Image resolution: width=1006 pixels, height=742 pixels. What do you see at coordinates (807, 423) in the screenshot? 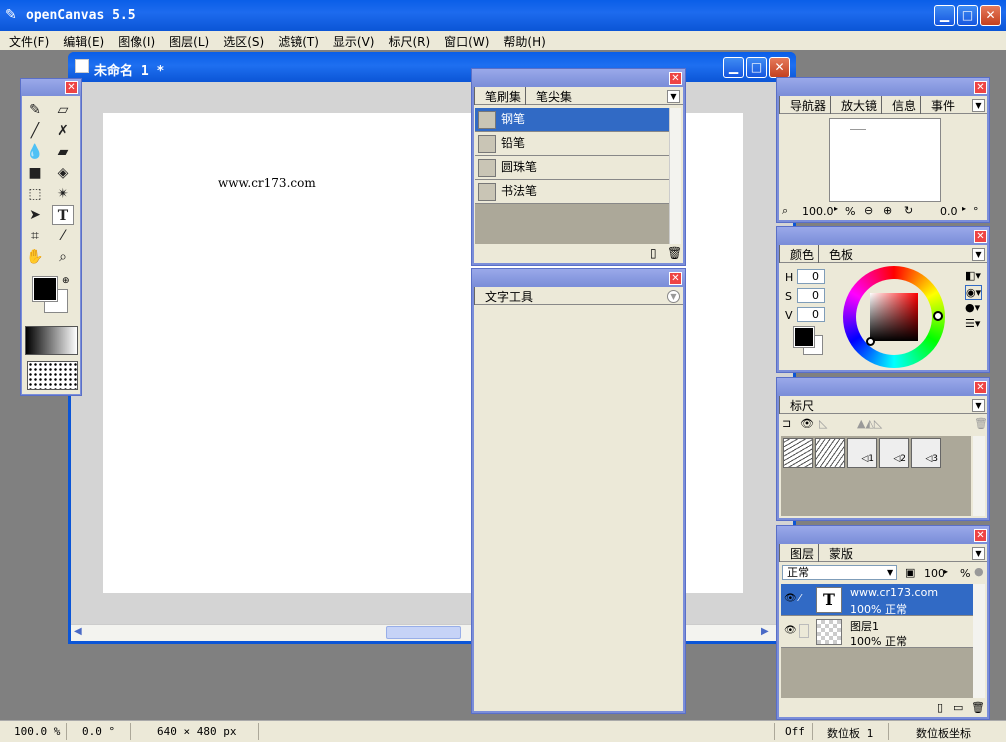
I see `ruler-visible-icon: 👁` at bounding box center [807, 423].